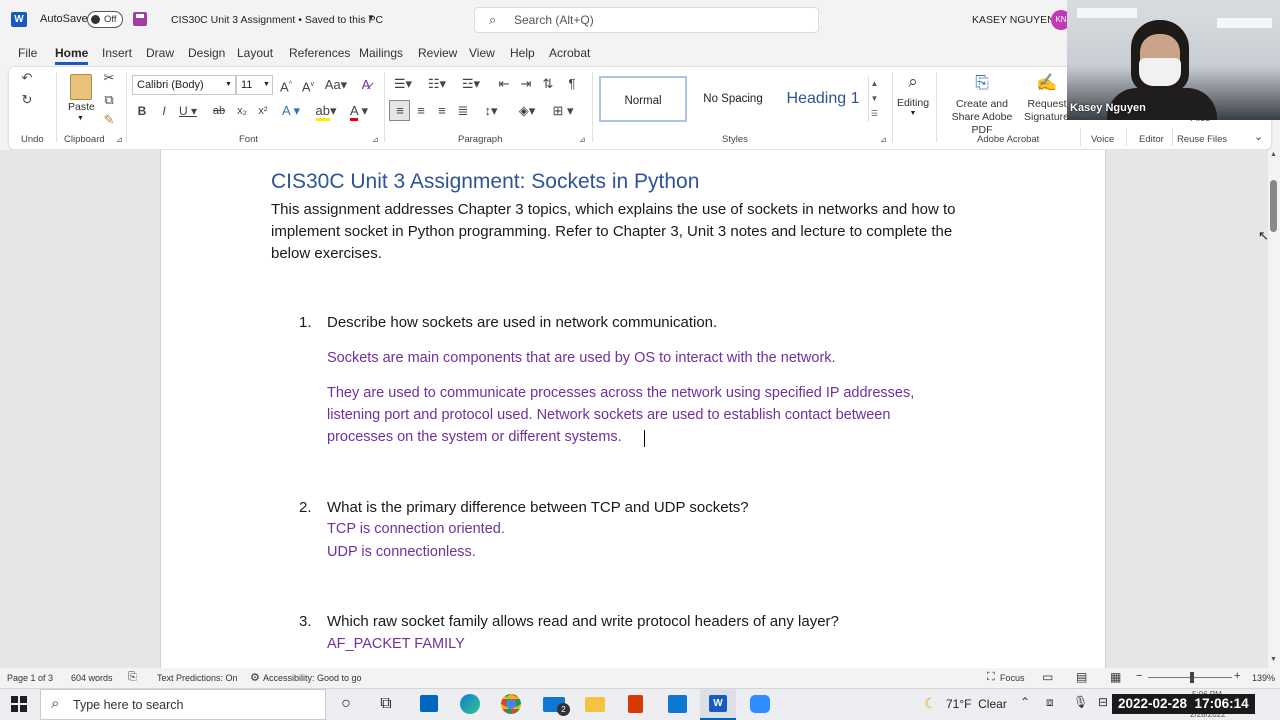 The height and width of the screenshot is (720, 1280). Describe the element at coordinates (437, 53) in the screenshot. I see `tab-review: Review` at that location.